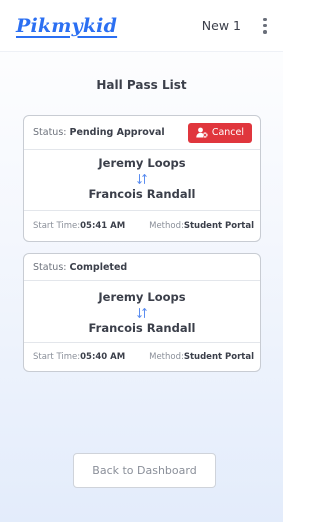  Describe the element at coordinates (66, 26) in the screenshot. I see `app-logo: Pikmykid` at that location.